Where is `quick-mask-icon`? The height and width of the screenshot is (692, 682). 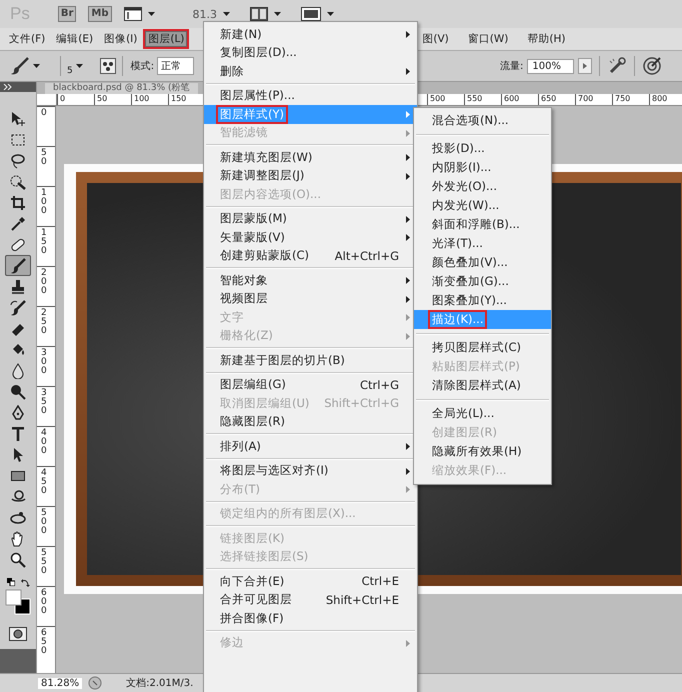
quick-mask-icon is located at coordinates (18, 634).